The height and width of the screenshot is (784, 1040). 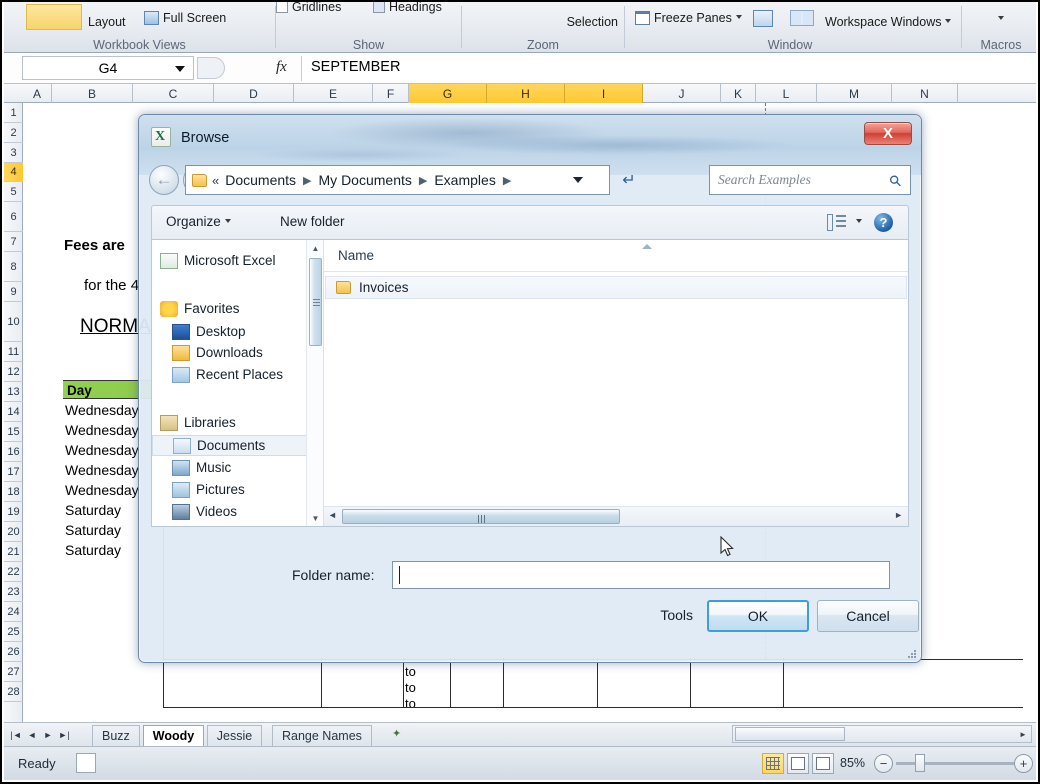 I want to click on row-header-5: 5, so click(x=13, y=192).